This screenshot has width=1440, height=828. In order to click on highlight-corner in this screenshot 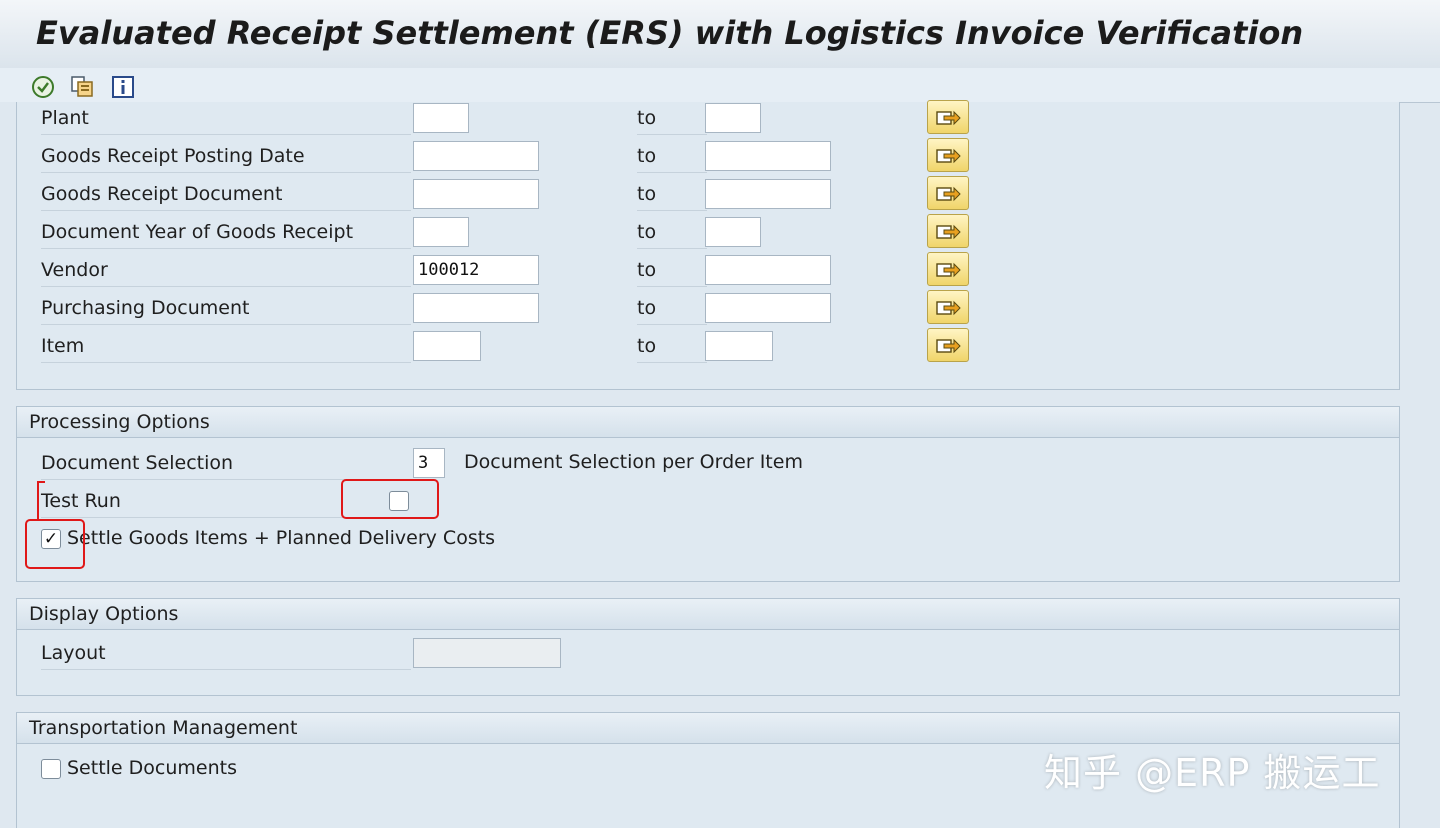, I will do `click(41, 501)`.